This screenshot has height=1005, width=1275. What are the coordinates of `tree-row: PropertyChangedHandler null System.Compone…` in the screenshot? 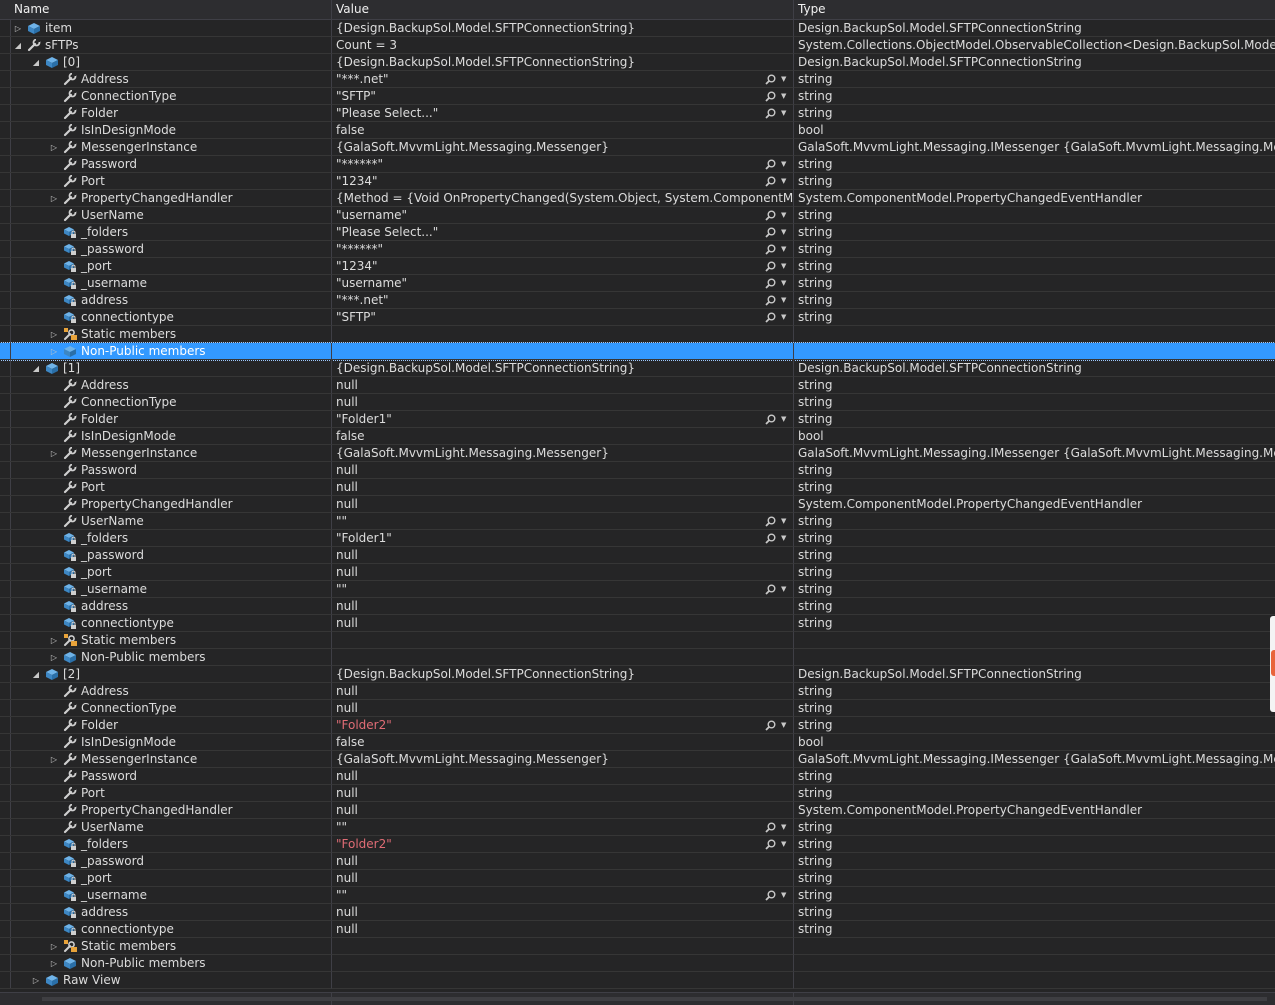 It's located at (637, 504).